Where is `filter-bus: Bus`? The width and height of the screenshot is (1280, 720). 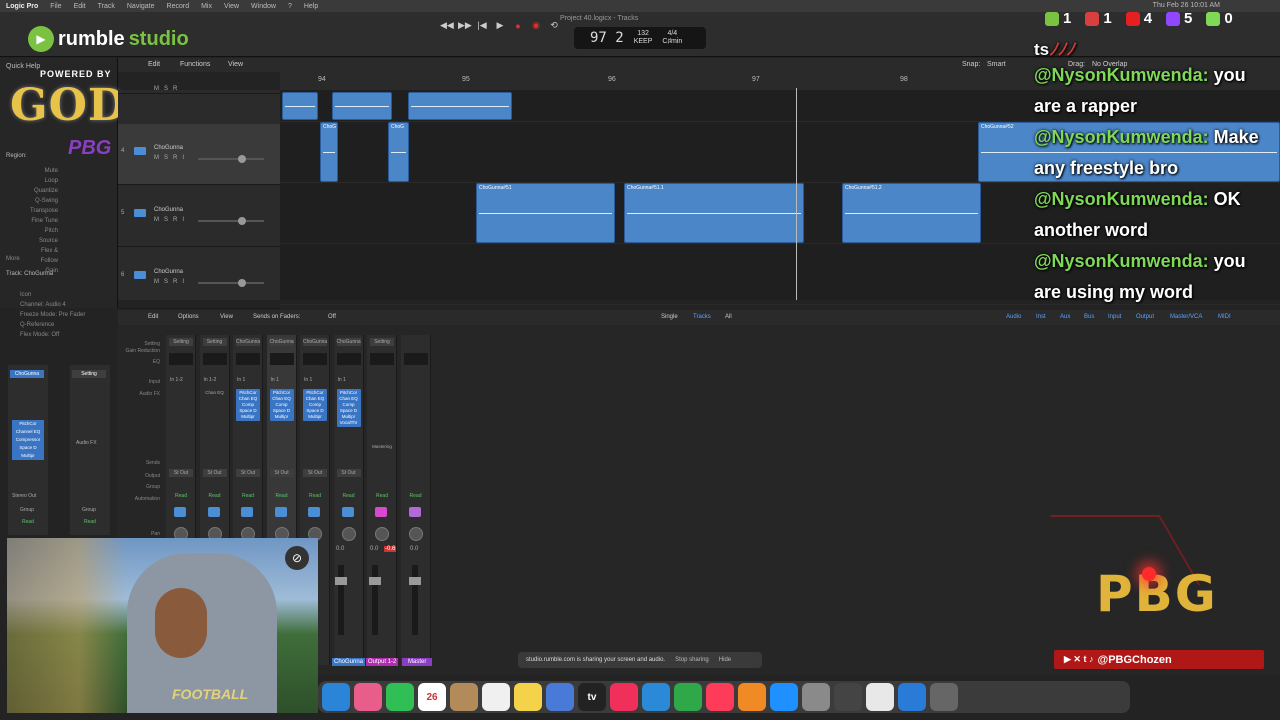
filter-bus: Bus is located at coordinates (1089, 317).